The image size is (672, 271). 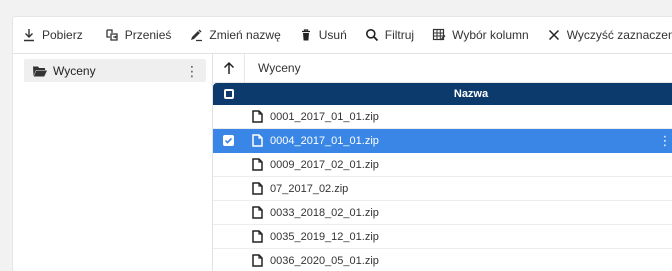 I want to click on trash-icon, so click(x=305, y=35).